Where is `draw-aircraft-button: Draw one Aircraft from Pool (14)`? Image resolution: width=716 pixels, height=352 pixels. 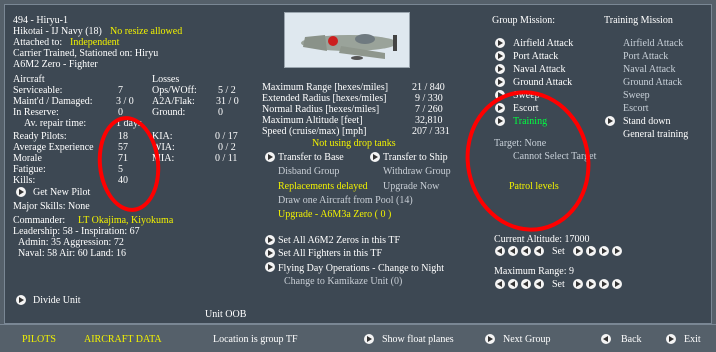
draw-aircraft-button: Draw one Aircraft from Pool (14) is located at coordinates (345, 200).